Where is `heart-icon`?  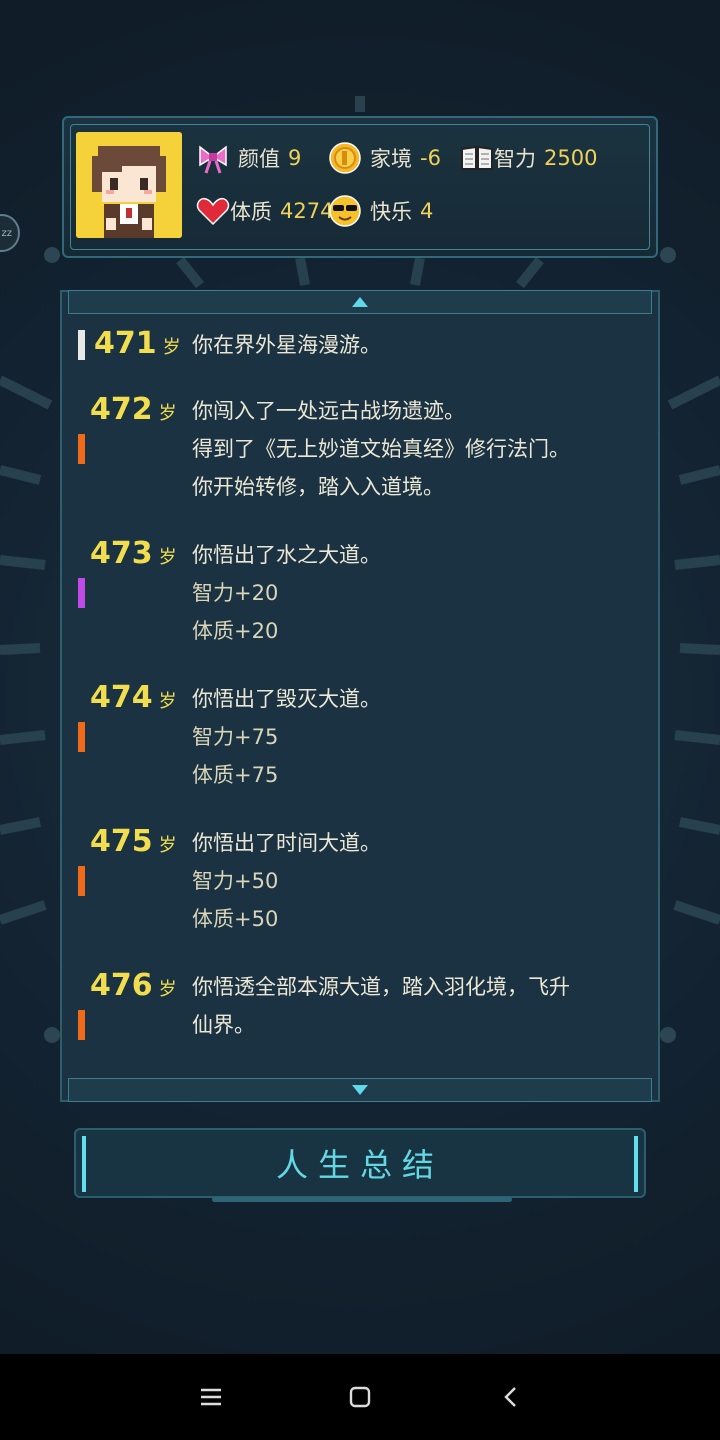
heart-icon is located at coordinates (213, 211).